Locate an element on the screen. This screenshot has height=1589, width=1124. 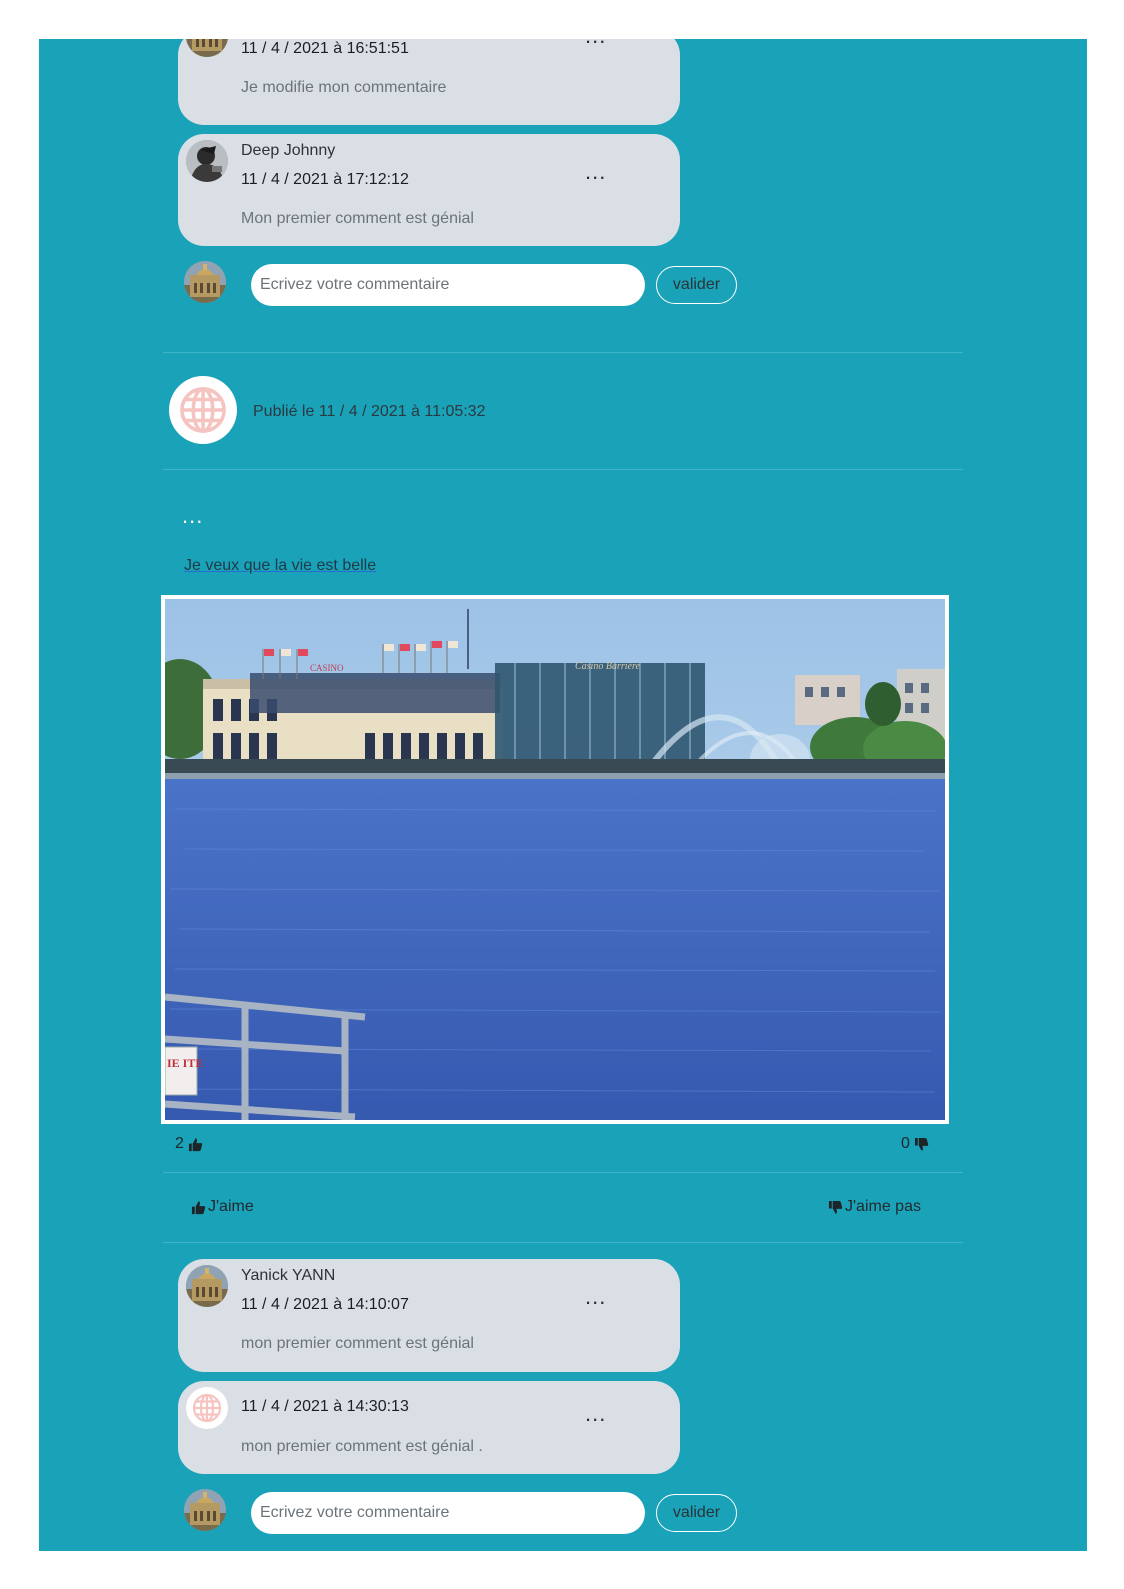
comment-author: Deep Johnny is located at coordinates (288, 151).